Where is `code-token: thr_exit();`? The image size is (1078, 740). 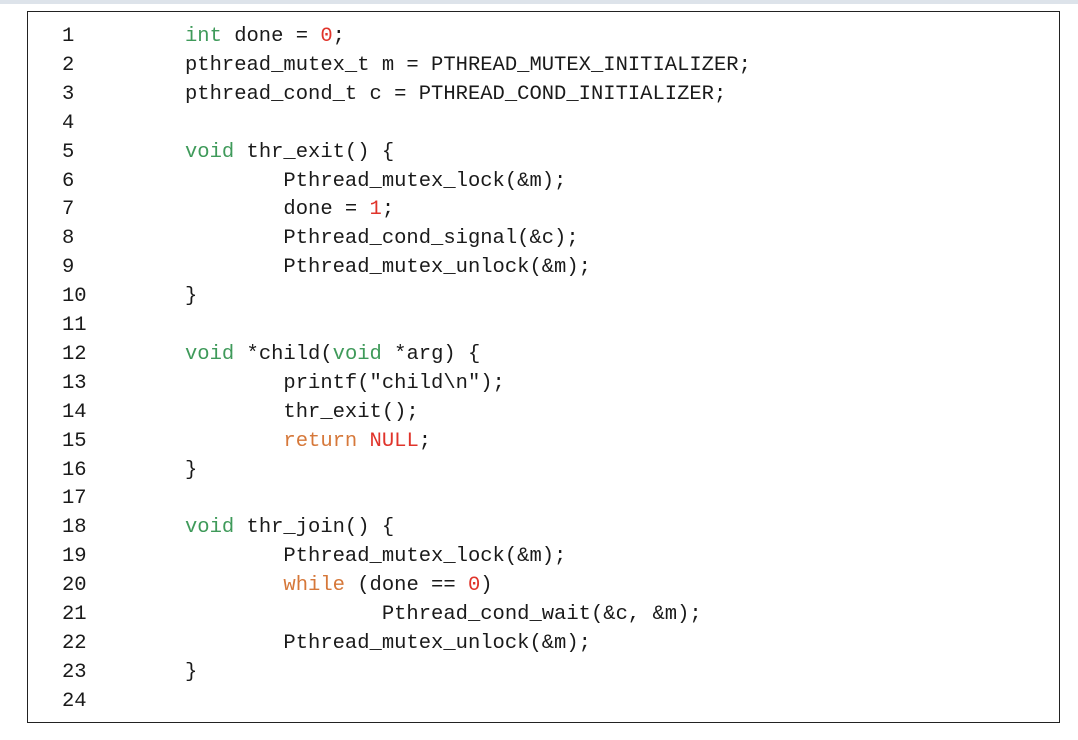 code-token: thr_exit(); is located at coordinates (302, 412).